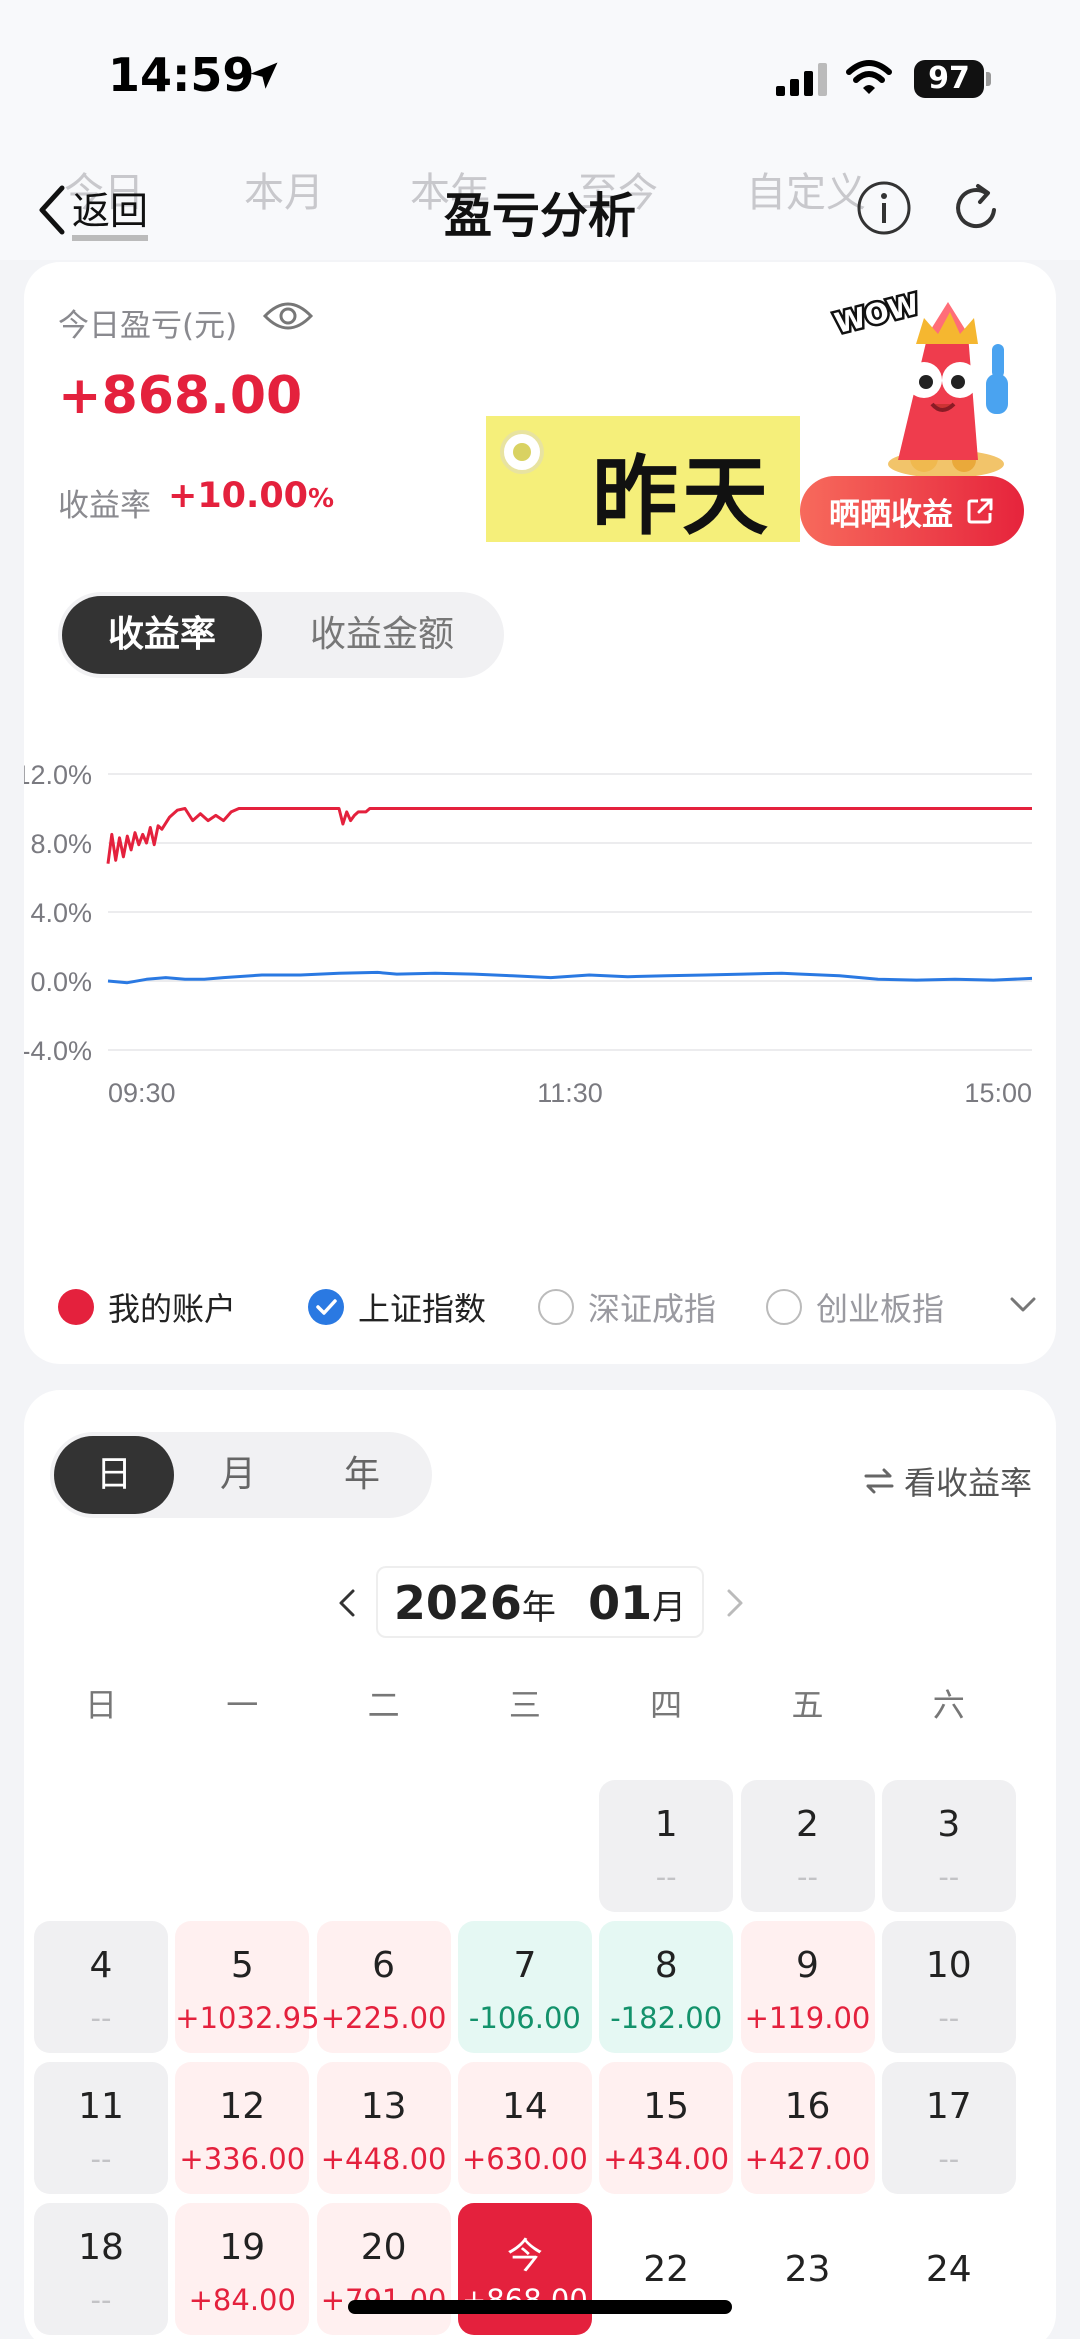 The height and width of the screenshot is (2339, 1080). What do you see at coordinates (666, 1846) in the screenshot?
I see `calendar-day: 1 --` at bounding box center [666, 1846].